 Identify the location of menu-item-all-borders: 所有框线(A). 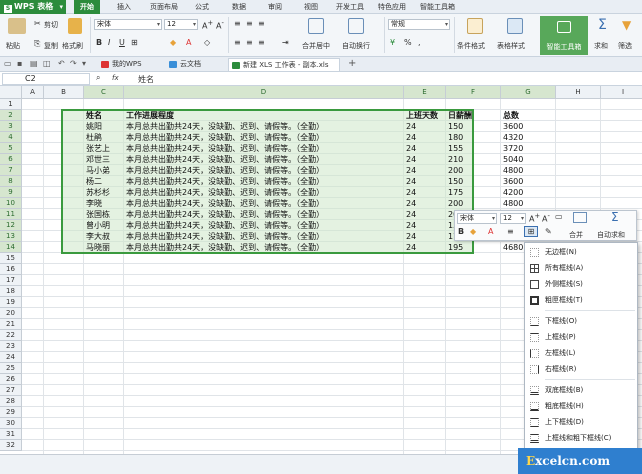
(581, 268).